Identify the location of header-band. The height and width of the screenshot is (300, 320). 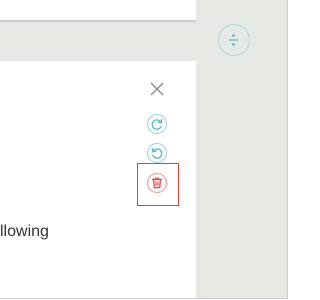
(98, 41).